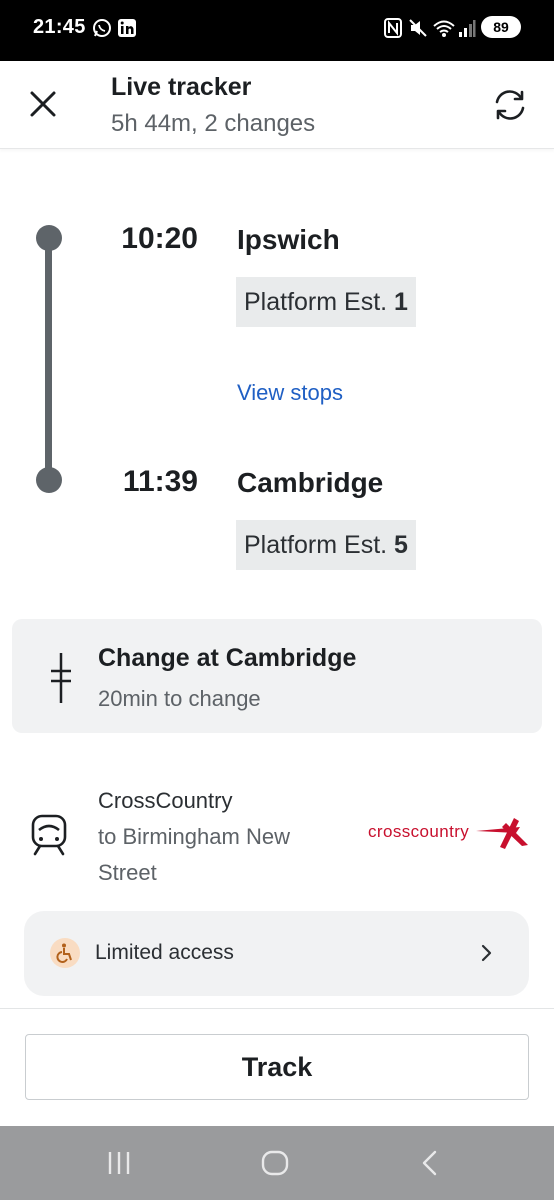 Image resolution: width=554 pixels, height=1200 pixels. What do you see at coordinates (288, 239) in the screenshot?
I see `departure-station: Ipswich` at bounding box center [288, 239].